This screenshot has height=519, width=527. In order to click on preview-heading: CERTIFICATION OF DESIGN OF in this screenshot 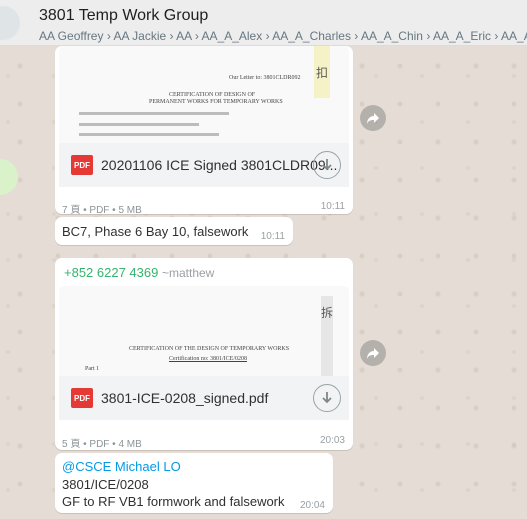, I will do `click(212, 95)`.